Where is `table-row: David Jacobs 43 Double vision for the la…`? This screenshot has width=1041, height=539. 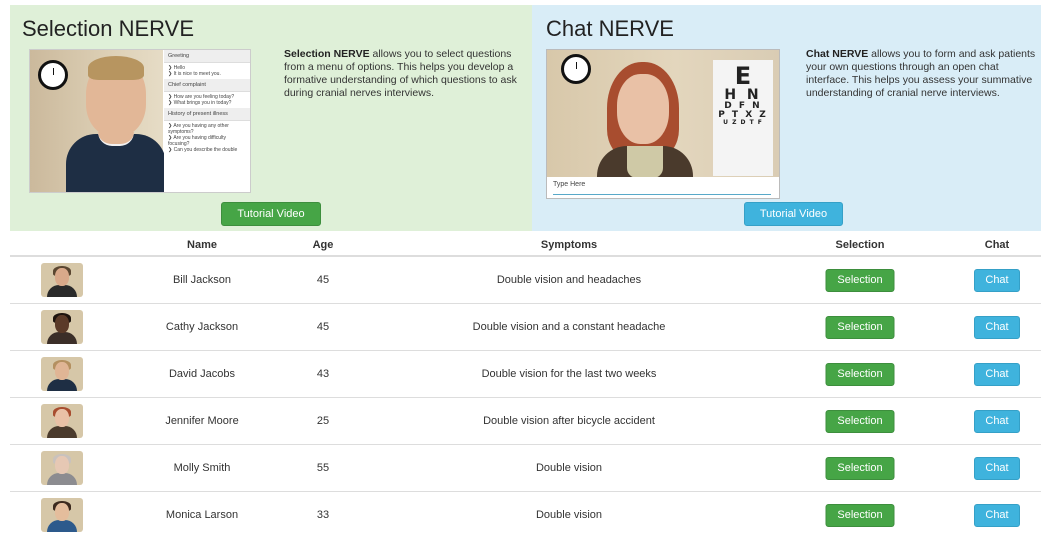 table-row: David Jacobs 43 Double vision for the la… is located at coordinates (525, 374).